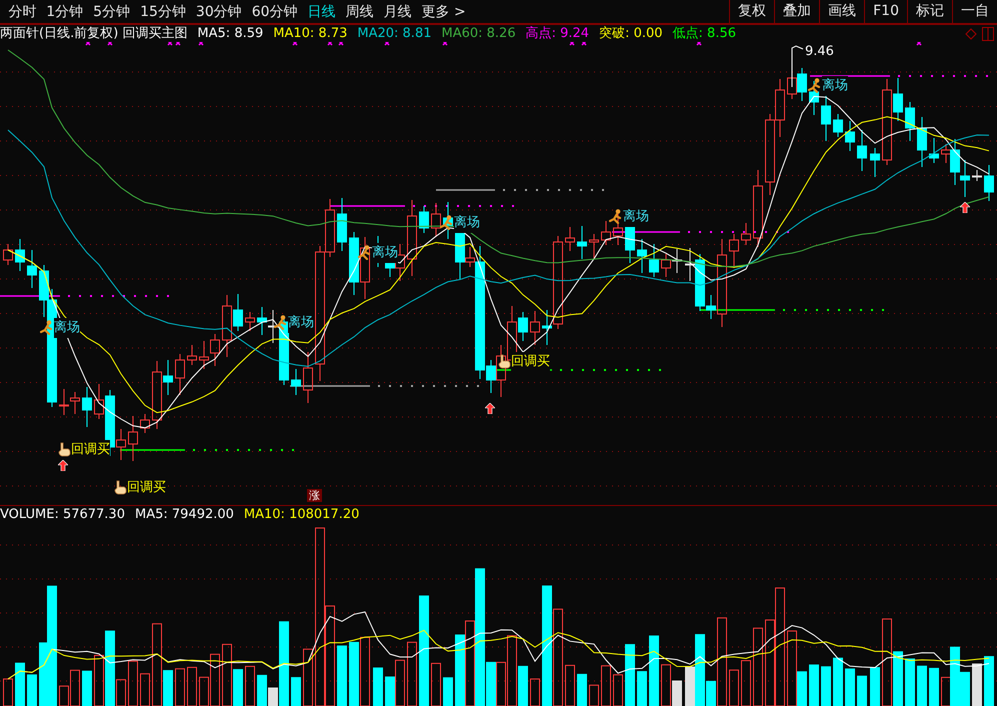  I want to click on panel-toggle-icon, so click(988, 34).